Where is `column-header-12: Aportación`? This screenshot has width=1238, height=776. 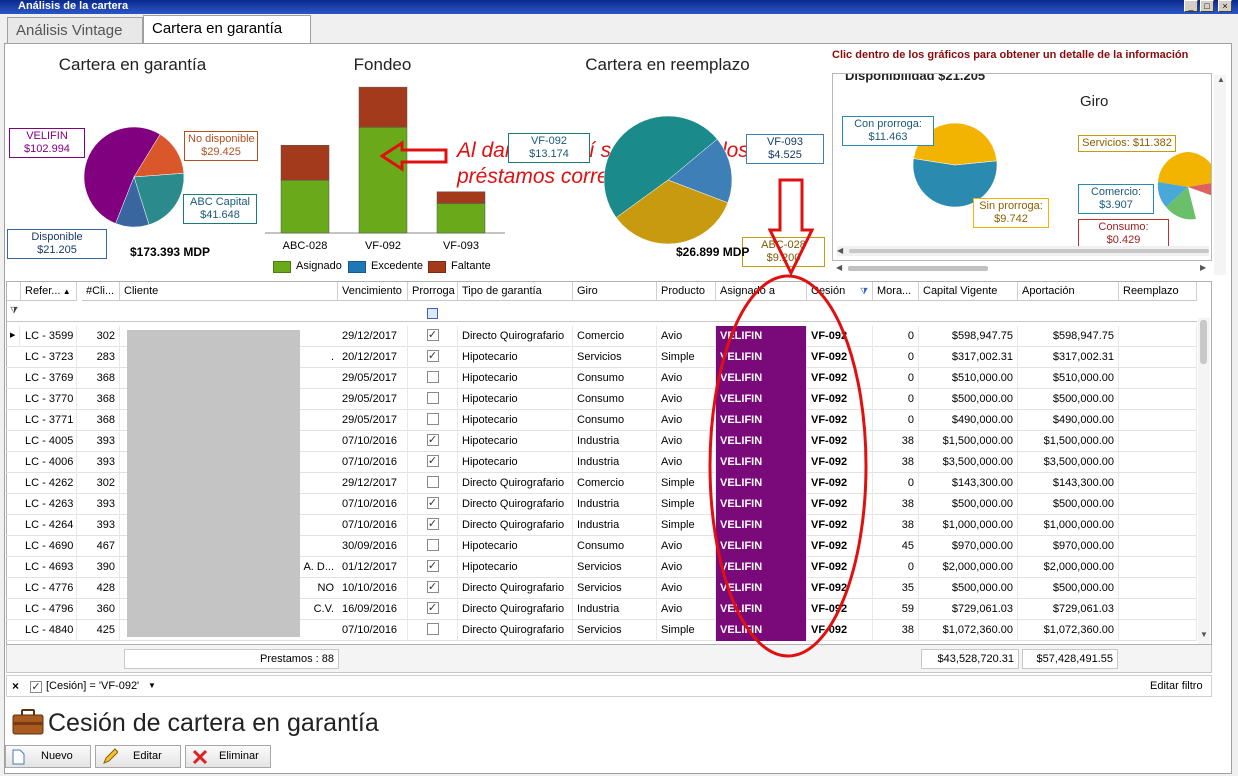 column-header-12: Aportación is located at coordinates (1068, 291).